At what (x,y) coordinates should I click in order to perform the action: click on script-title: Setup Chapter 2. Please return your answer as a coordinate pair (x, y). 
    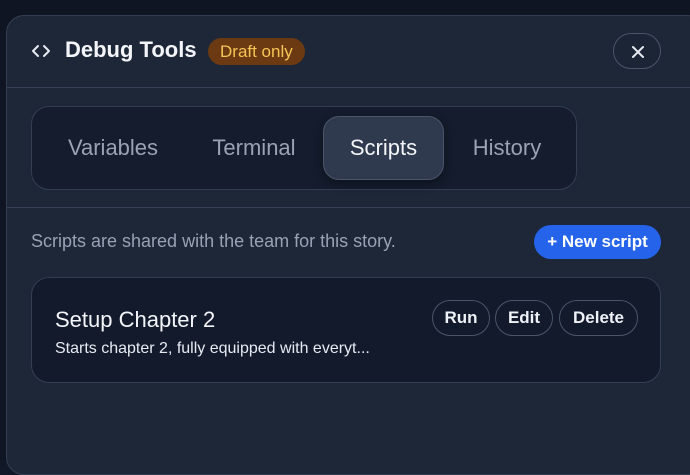
    Looking at the image, I should click on (135, 319).